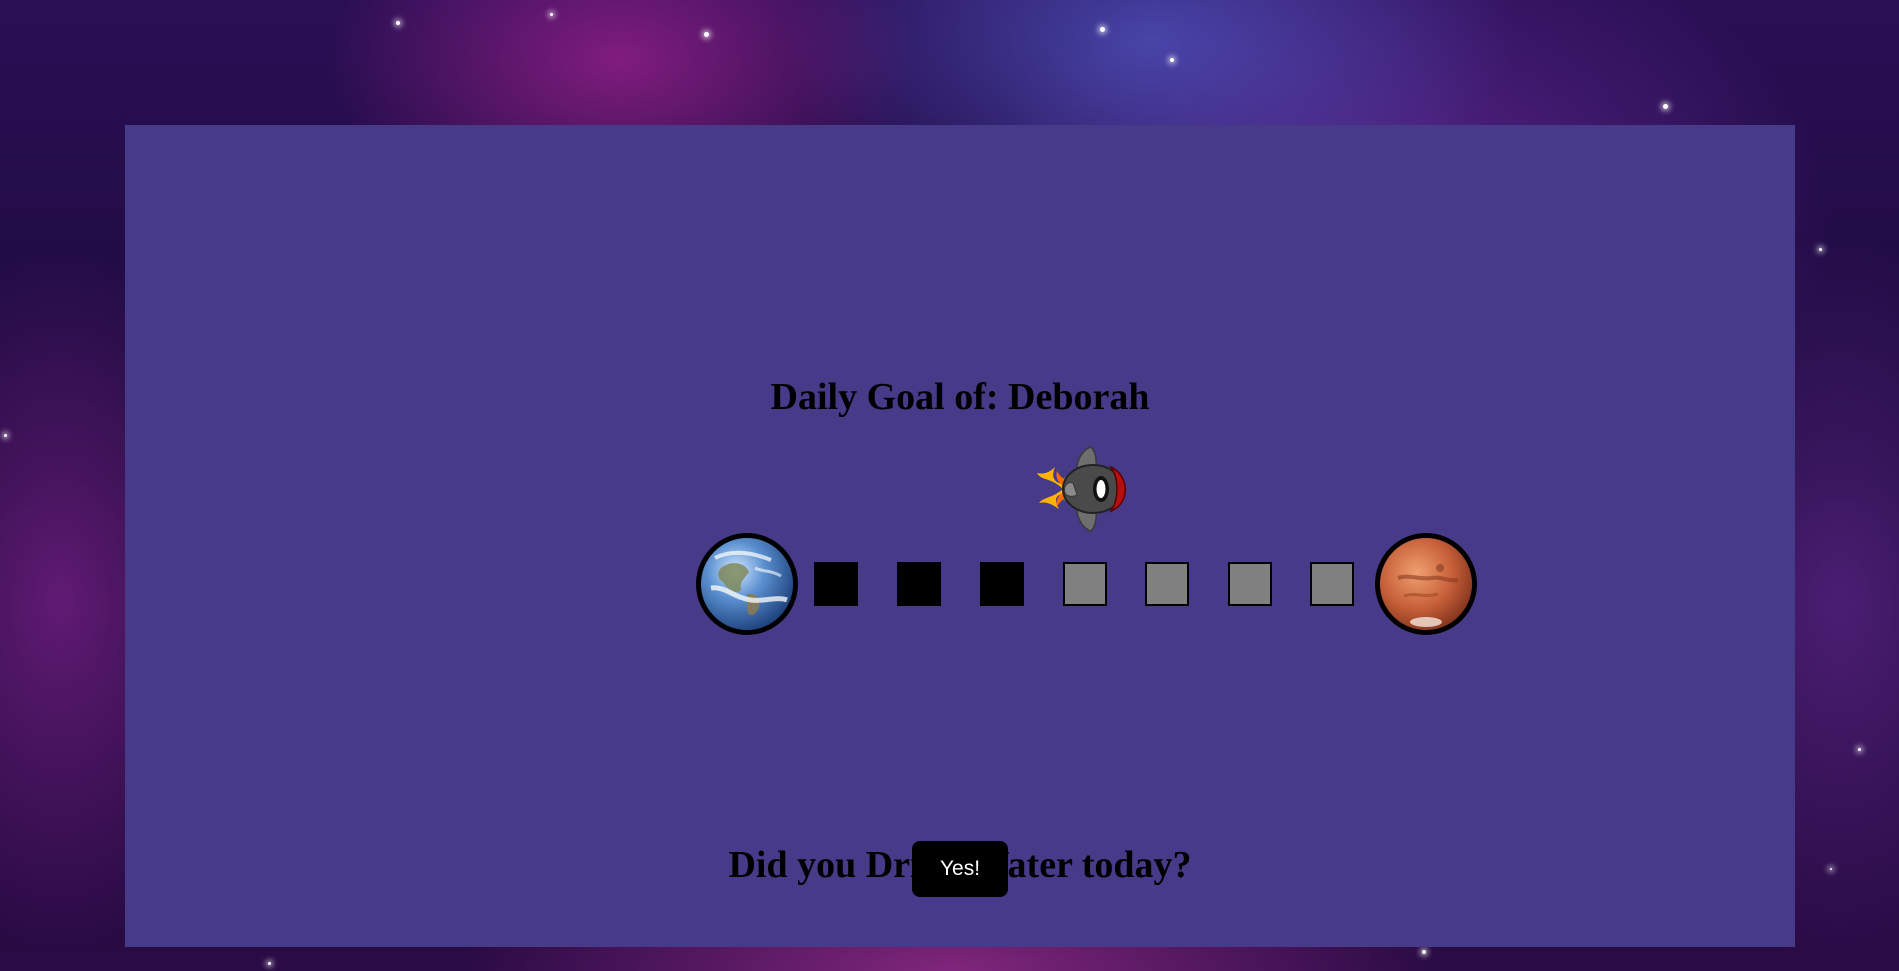  What do you see at coordinates (960, 869) in the screenshot?
I see `yes-button: Yes!` at bounding box center [960, 869].